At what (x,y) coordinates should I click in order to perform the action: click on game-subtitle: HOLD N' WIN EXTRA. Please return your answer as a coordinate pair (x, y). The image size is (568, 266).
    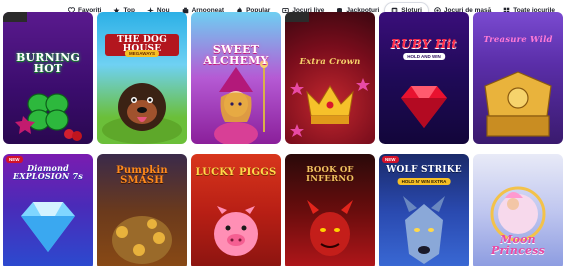
    Looking at the image, I should click on (424, 181).